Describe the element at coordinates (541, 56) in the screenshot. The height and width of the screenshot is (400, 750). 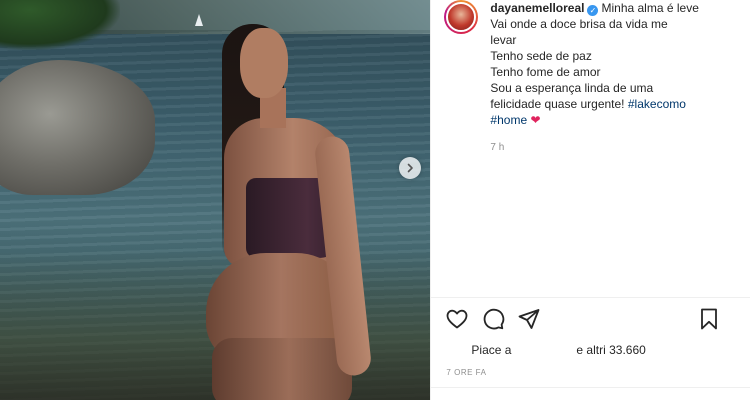
I see `caption-line-4: Tenho sede de paz` at that location.